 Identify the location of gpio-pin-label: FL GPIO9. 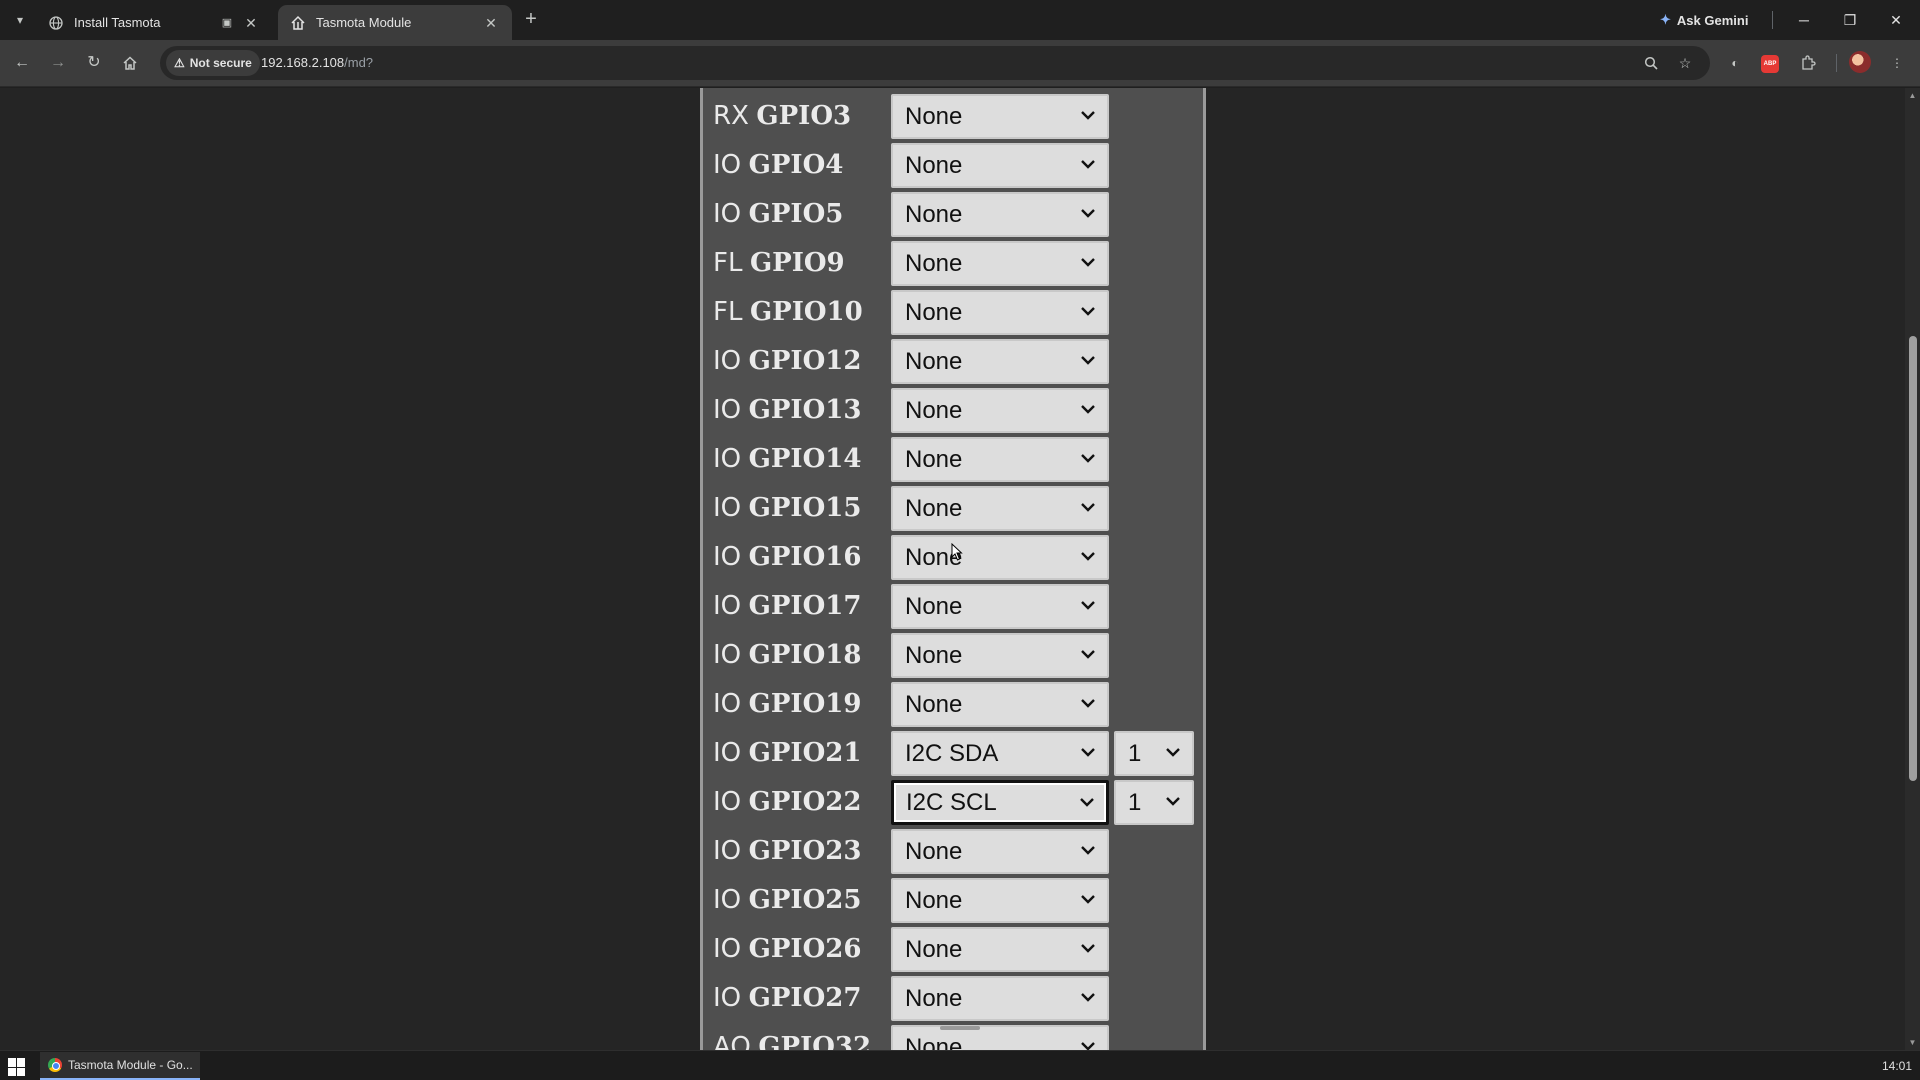
(779, 262).